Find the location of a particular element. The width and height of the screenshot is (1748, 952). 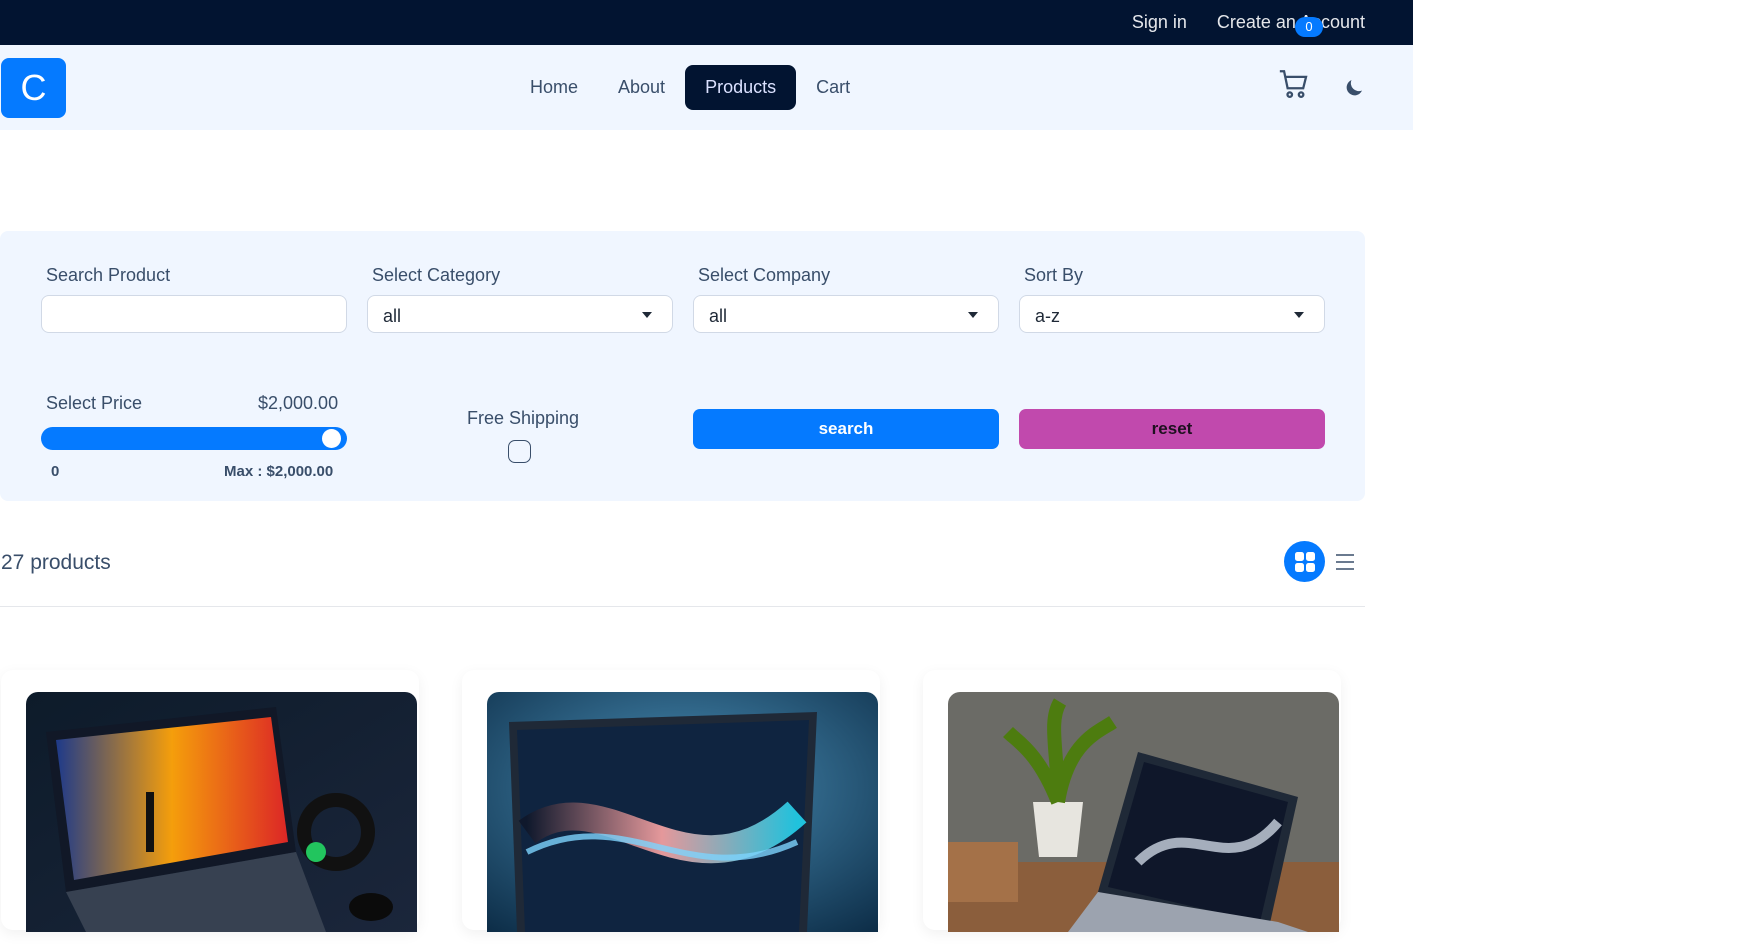

navbar: C Home About Products Cart is located at coordinates (706, 87).